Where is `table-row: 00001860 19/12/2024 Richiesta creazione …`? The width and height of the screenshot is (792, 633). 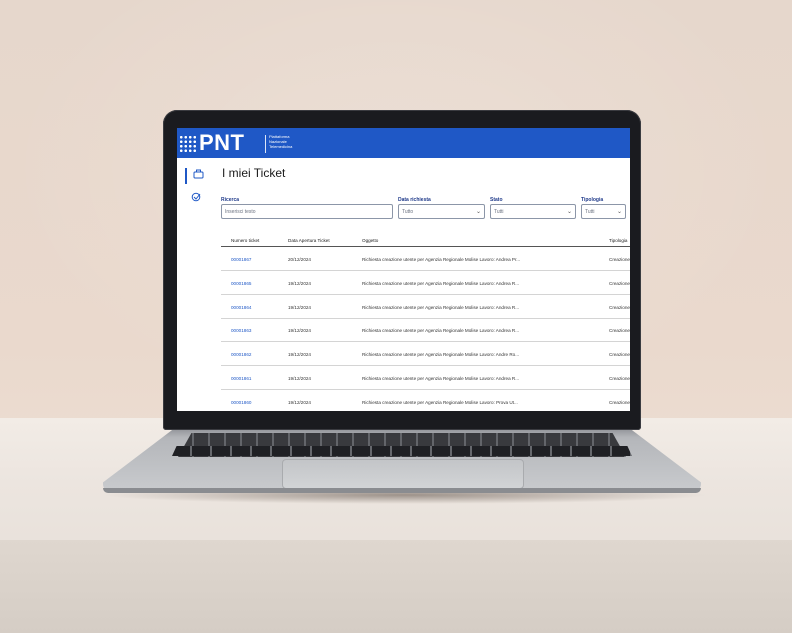 table-row: 00001860 19/12/2024 Richiesta creazione … is located at coordinates (425, 400).